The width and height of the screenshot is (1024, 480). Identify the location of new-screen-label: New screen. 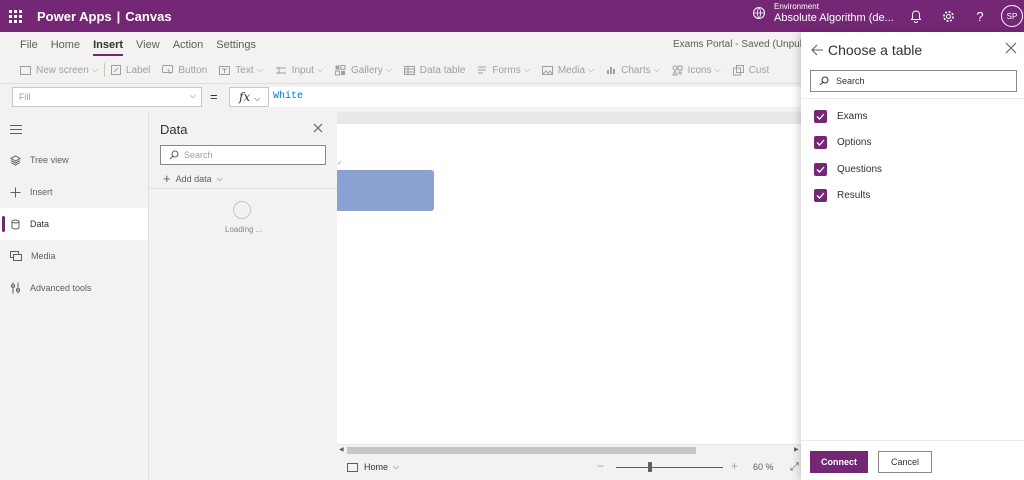
(62, 70).